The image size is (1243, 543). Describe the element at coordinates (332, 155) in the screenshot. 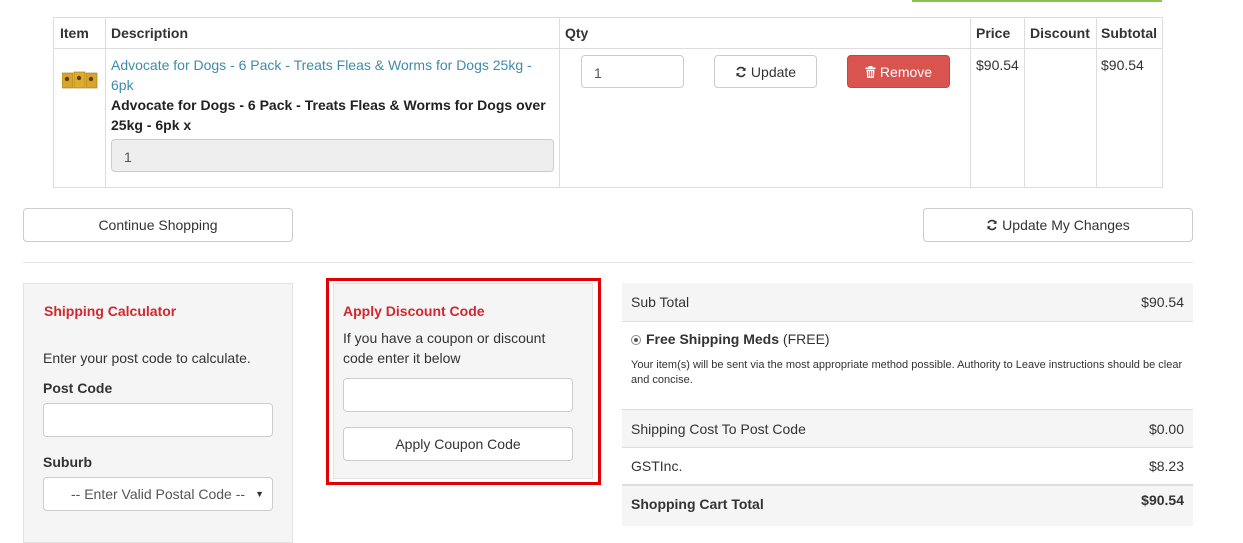

I see `product-qty-readonly: 1` at that location.